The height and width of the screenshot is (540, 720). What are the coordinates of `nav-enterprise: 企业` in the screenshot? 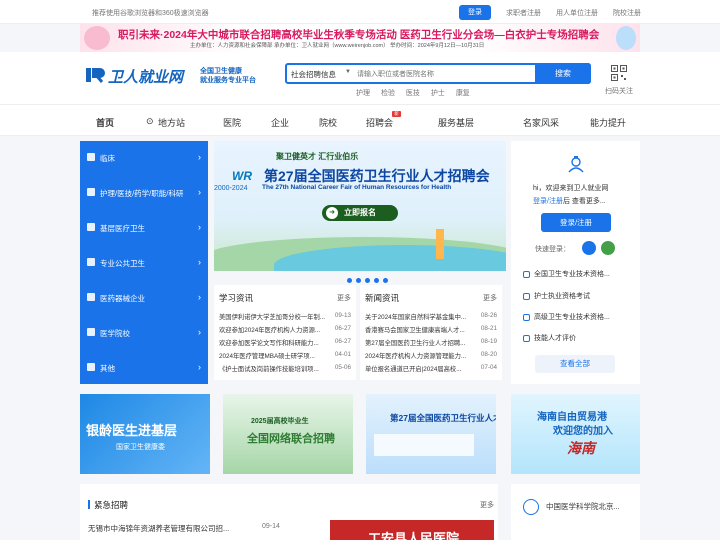 It's located at (280, 122).